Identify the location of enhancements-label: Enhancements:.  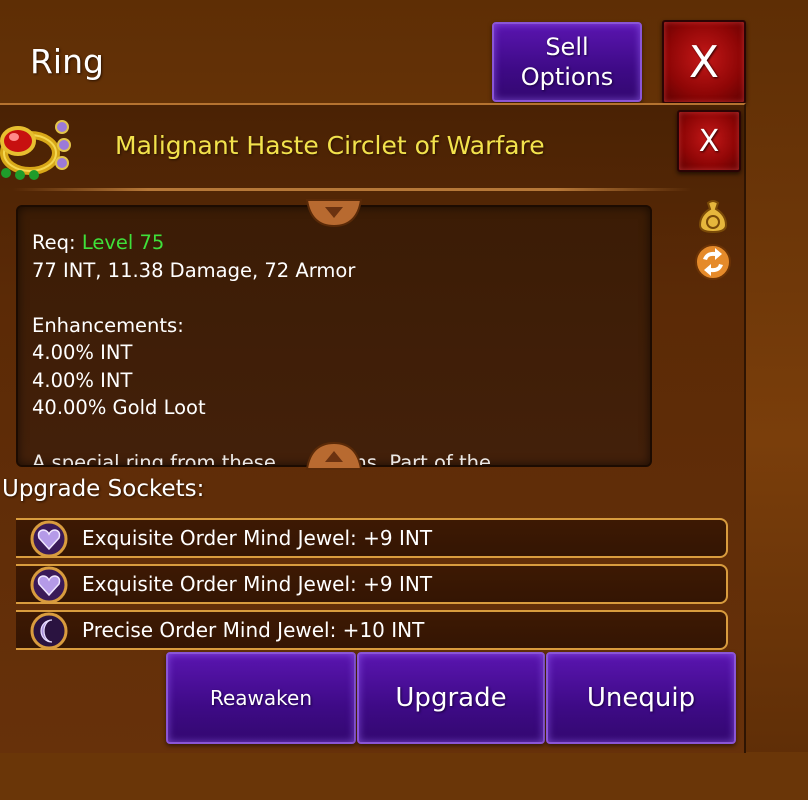
(108, 325).